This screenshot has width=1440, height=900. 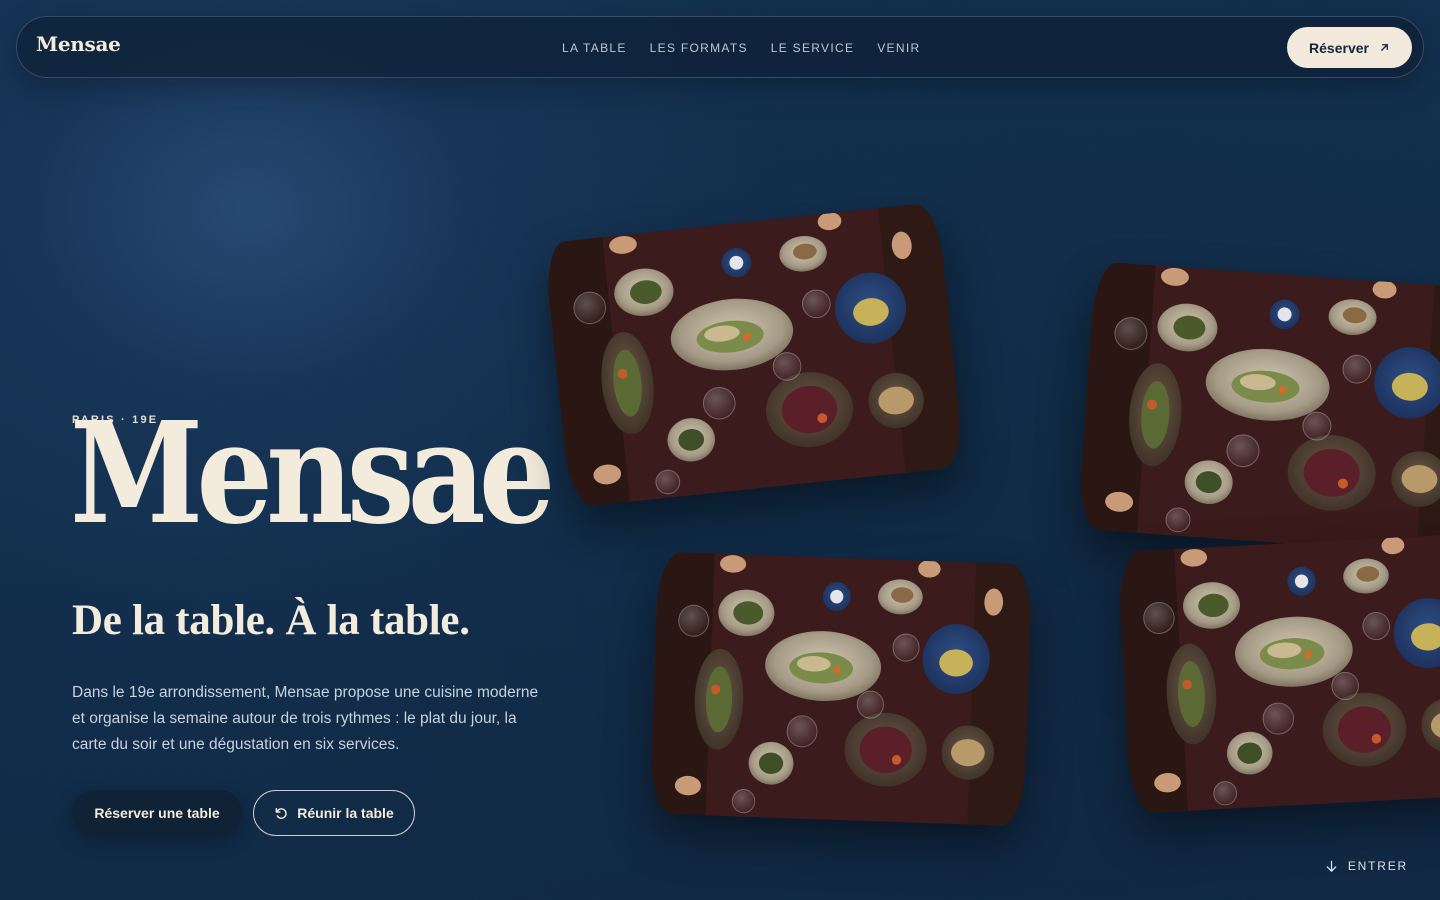 What do you see at coordinates (594, 48) in the screenshot?
I see `nav-link-la-table: LA TABLE` at bounding box center [594, 48].